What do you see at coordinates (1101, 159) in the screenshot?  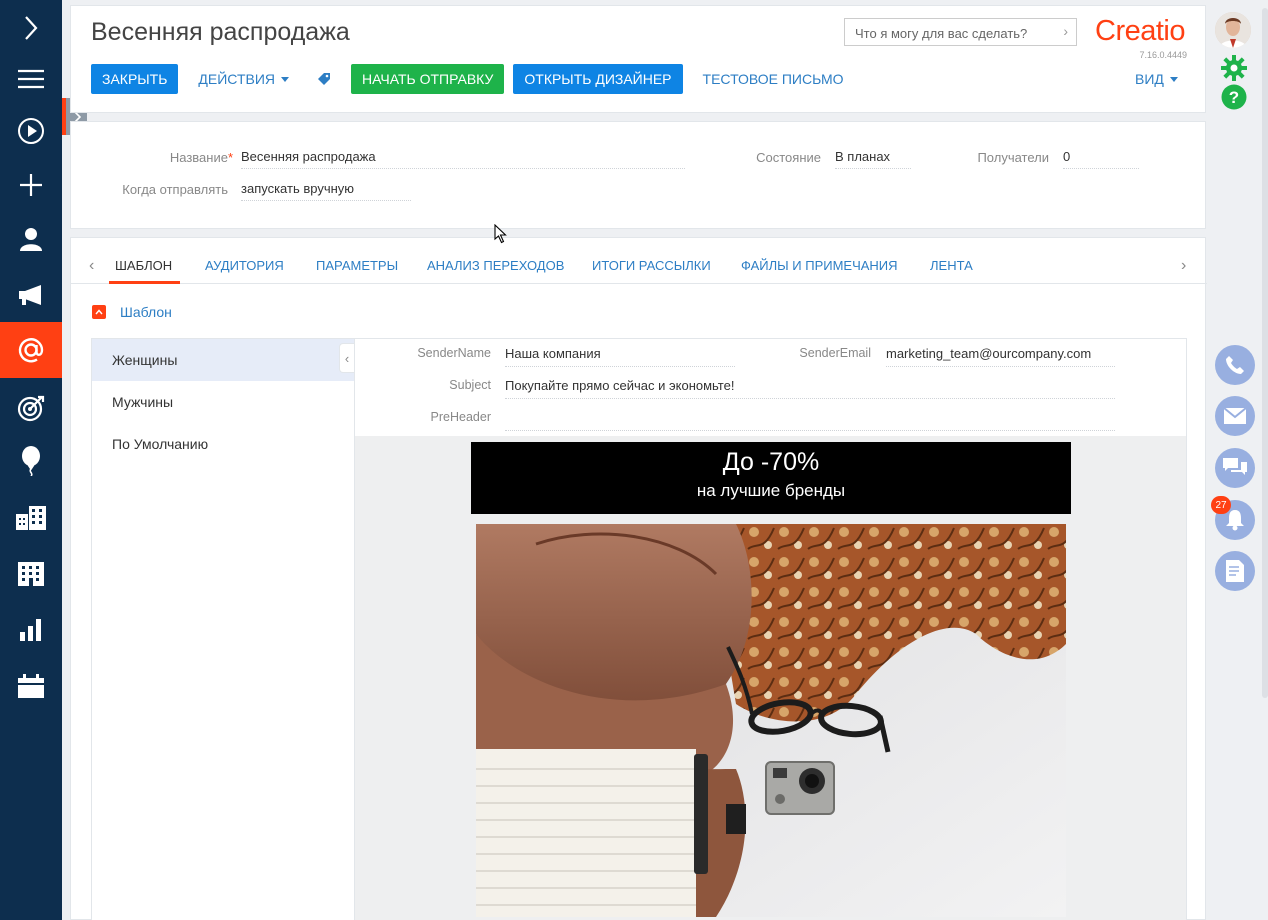 I see `recipients-field: 0` at bounding box center [1101, 159].